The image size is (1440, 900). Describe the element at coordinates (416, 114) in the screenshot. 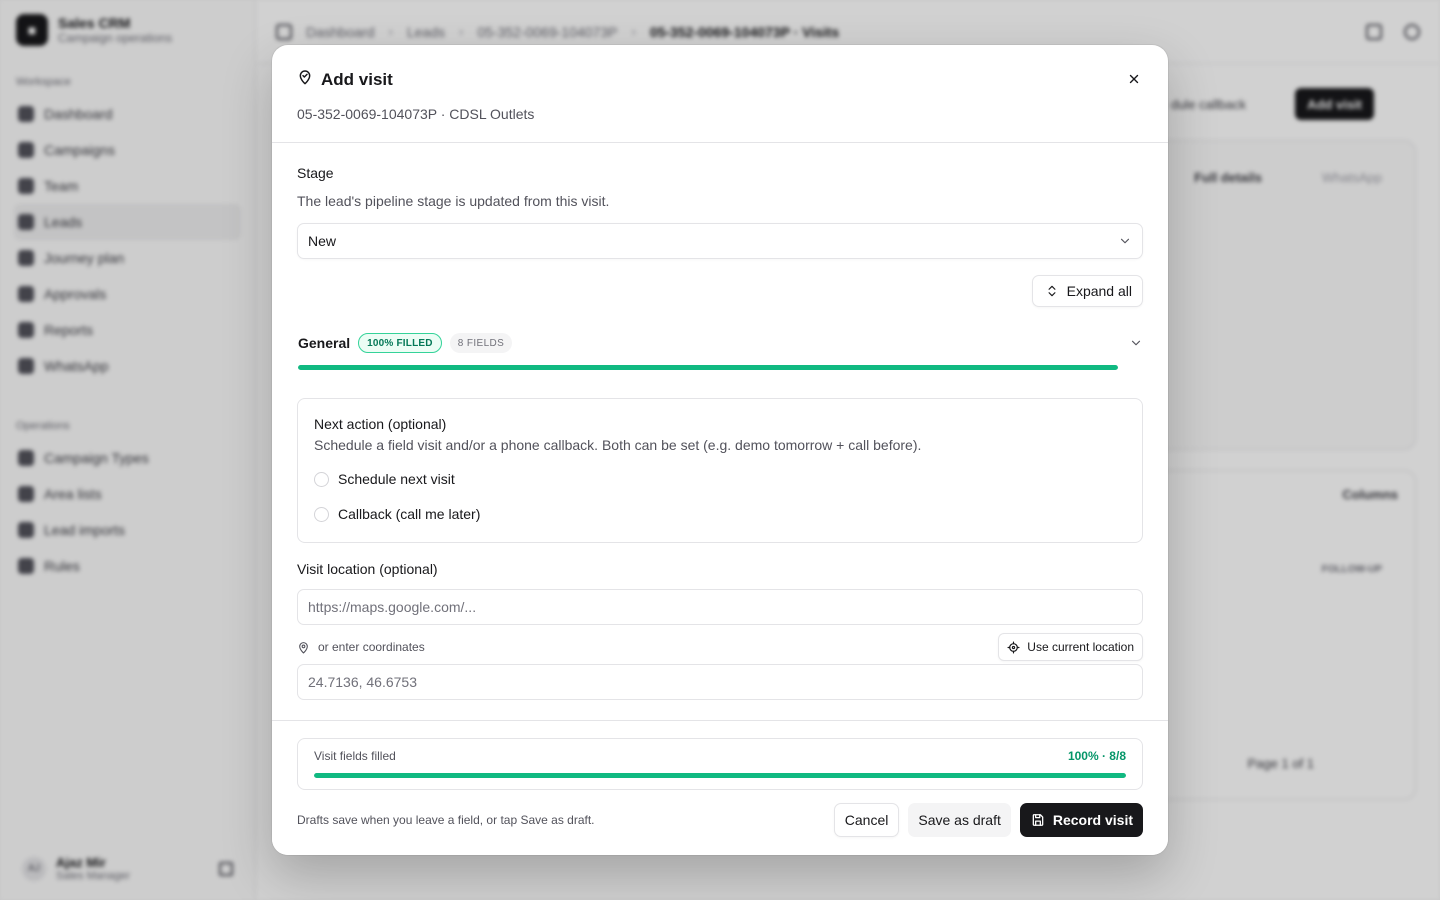

I see `dialog-subtitle: 05-352-0069-104073P · CDSL Outlets` at that location.